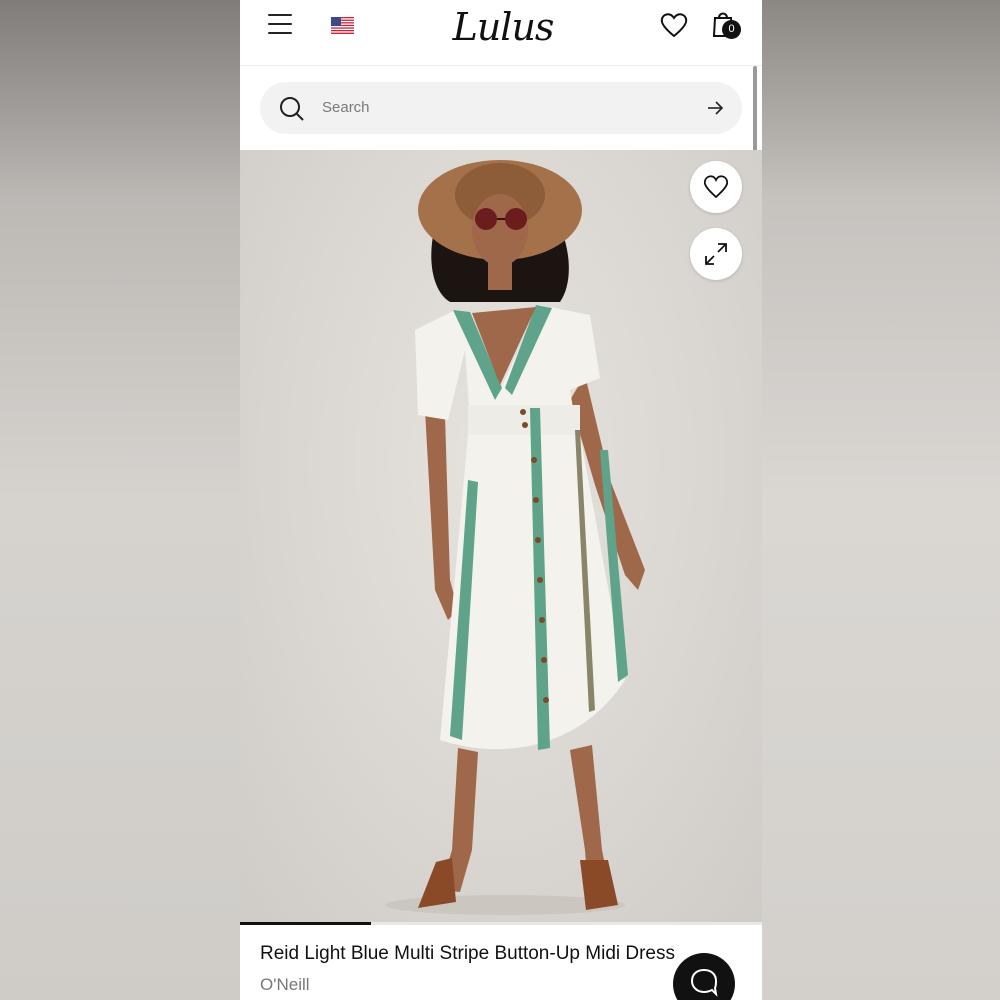 This screenshot has height=1000, width=1000. Describe the element at coordinates (501, 923) in the screenshot. I see `image-carousel-progress` at that location.